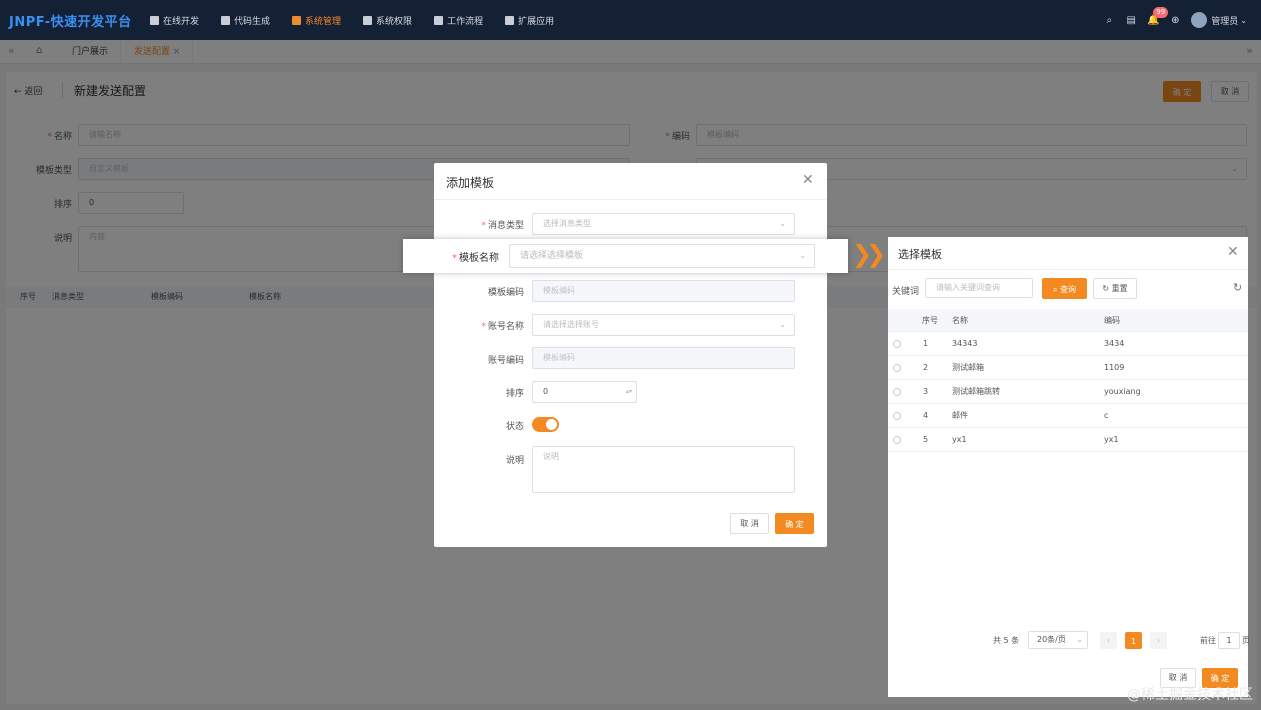  Describe the element at coordinates (1068, 392) in the screenshot. I see `table-row: 3 测试邮箱跳转 youxiang` at that location.